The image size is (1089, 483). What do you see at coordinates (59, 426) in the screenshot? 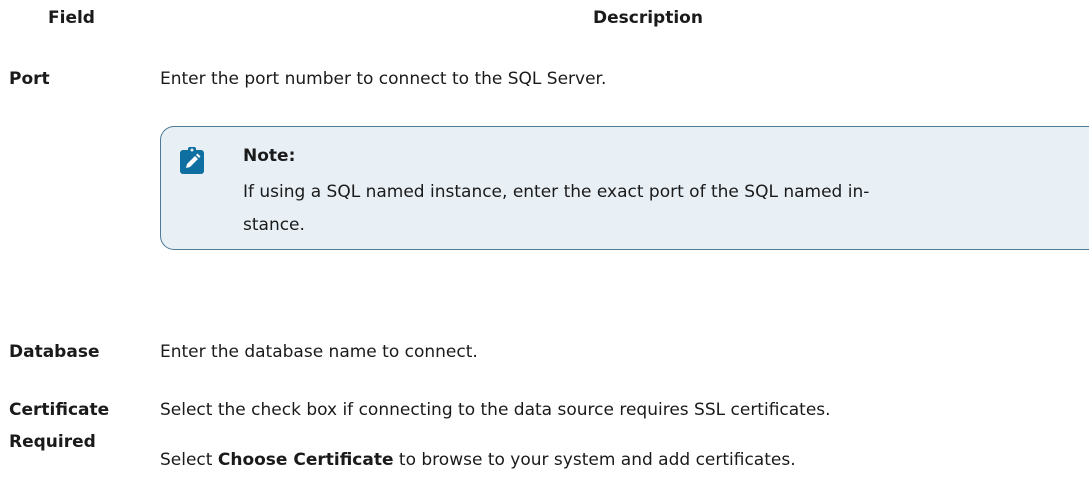
I see `field-certificate-required: Certificate Required` at bounding box center [59, 426].